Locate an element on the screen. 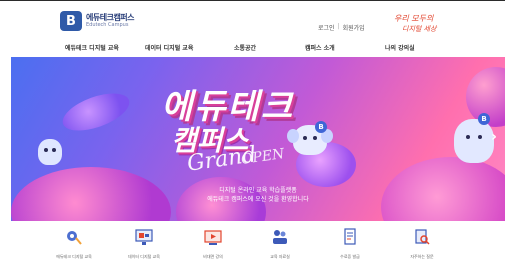  video-icon is located at coordinates (213, 237).